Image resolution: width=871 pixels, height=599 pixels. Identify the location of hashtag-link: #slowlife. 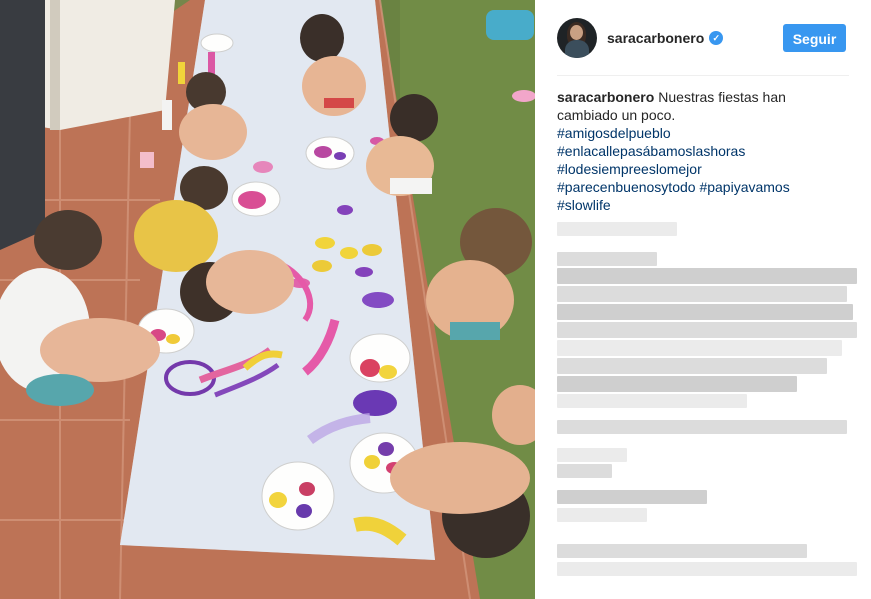
(697, 205).